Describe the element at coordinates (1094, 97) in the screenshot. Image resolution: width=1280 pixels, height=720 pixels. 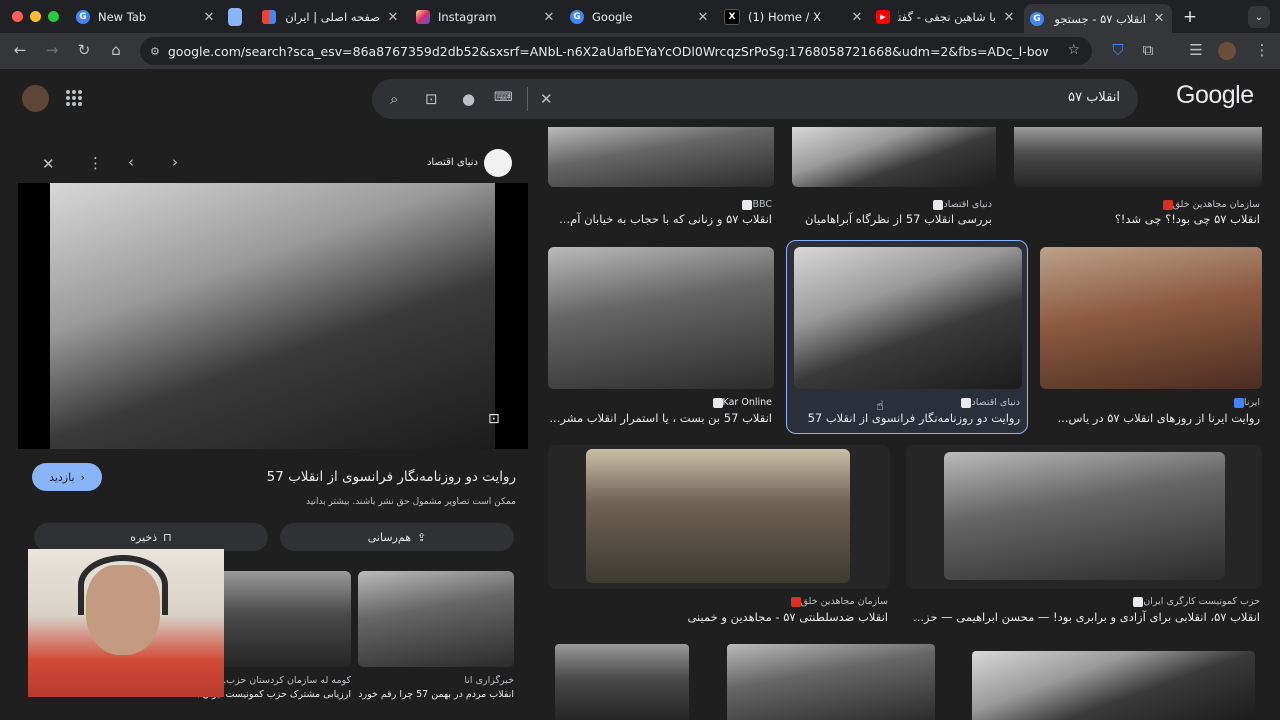
I see `search-query: انقلاب ۵۷` at that location.